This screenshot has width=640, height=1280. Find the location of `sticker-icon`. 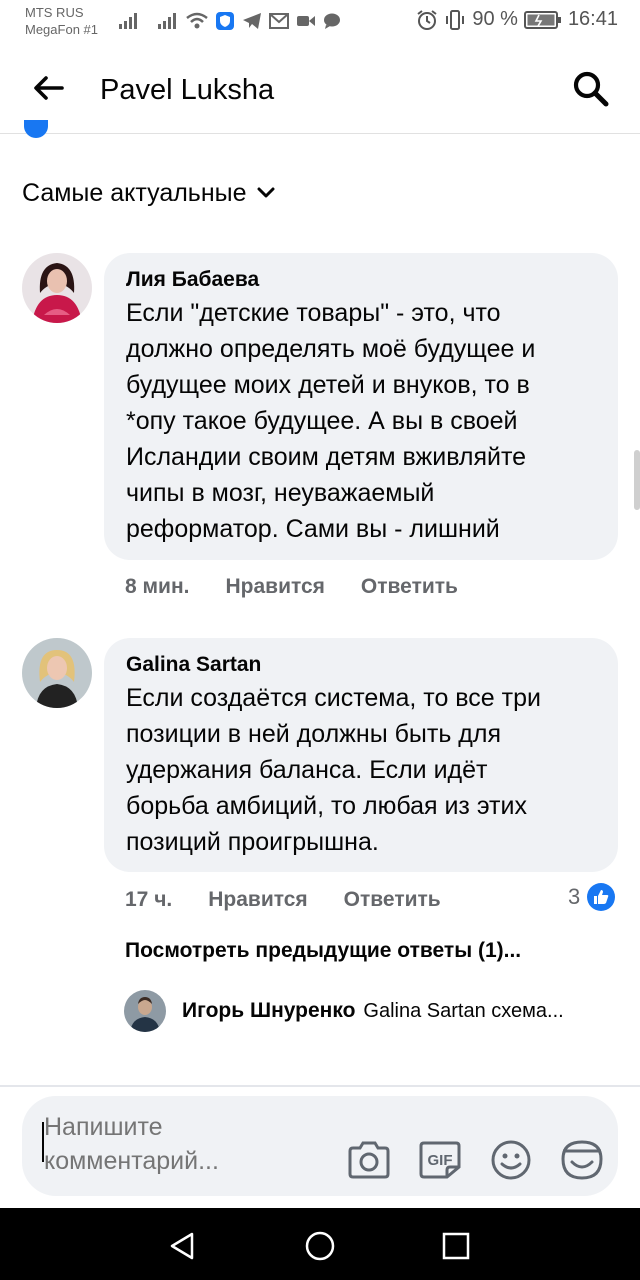

sticker-icon is located at coordinates (582, 1160).